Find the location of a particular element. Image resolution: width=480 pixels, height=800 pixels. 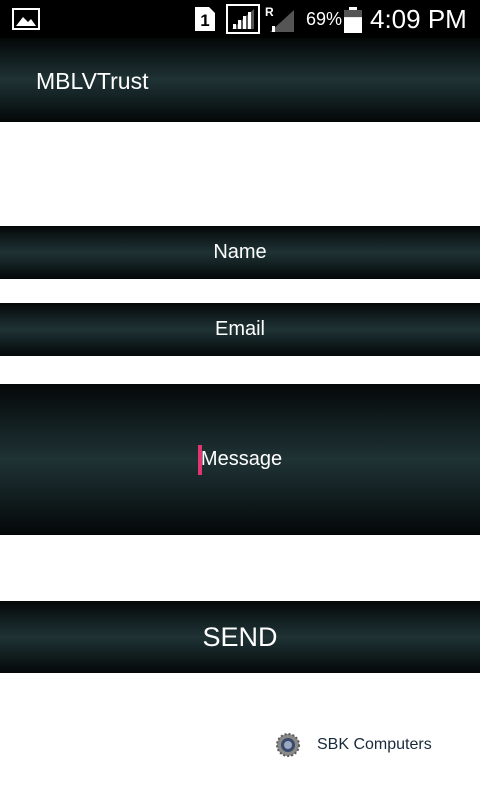

message-content: Message is located at coordinates (240, 459).